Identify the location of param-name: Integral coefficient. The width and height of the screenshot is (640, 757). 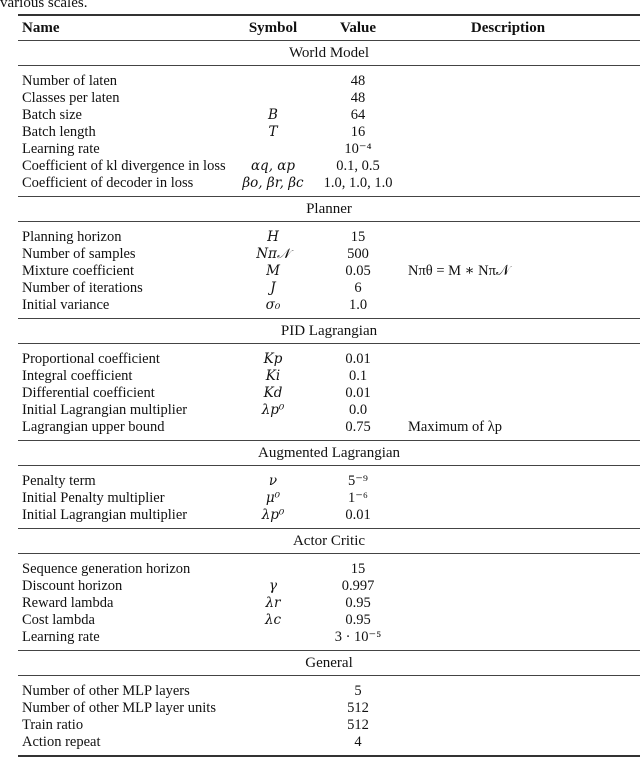
(77, 376).